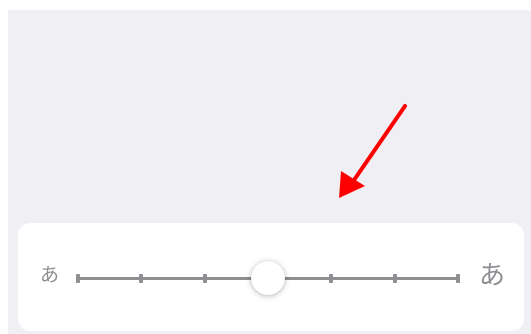  What do you see at coordinates (50, 275) in the screenshot?
I see `small-text-glyph: あ` at bounding box center [50, 275].